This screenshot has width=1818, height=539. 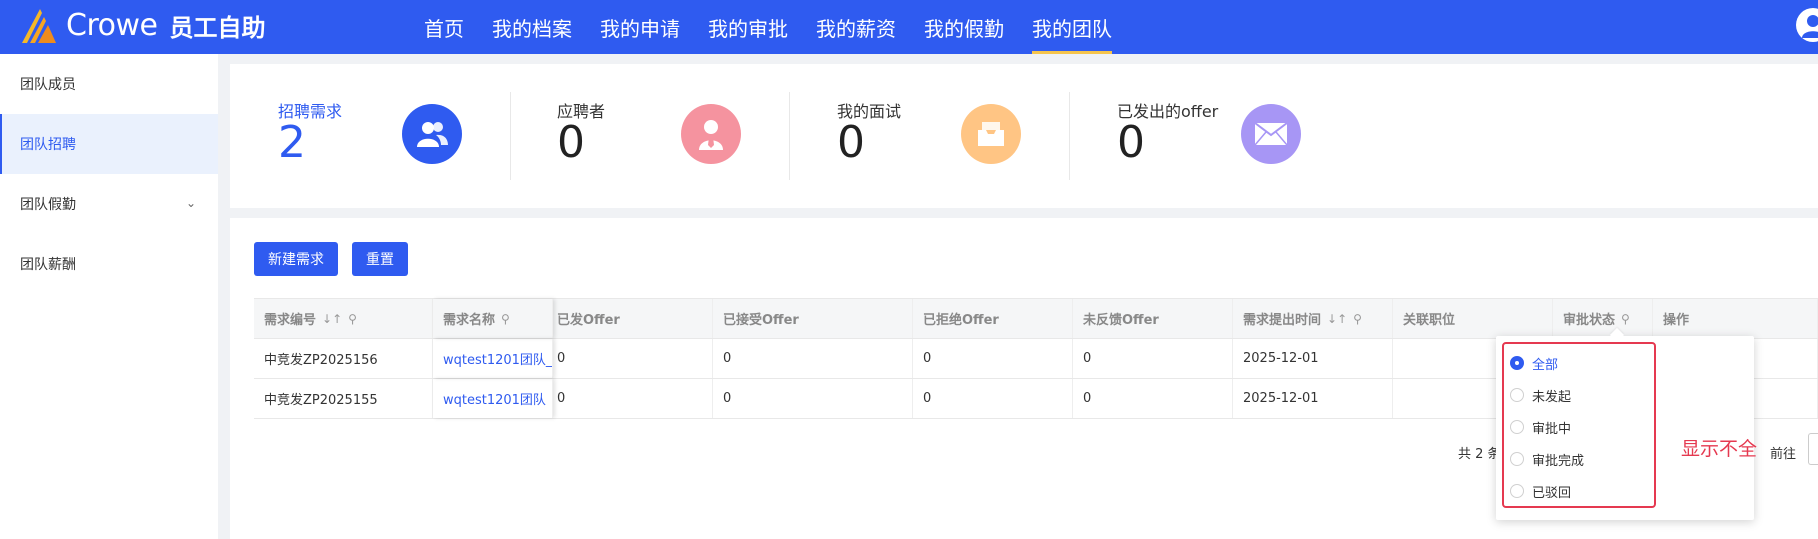 I want to click on filter-option-label: 全部, so click(x=1545, y=365).